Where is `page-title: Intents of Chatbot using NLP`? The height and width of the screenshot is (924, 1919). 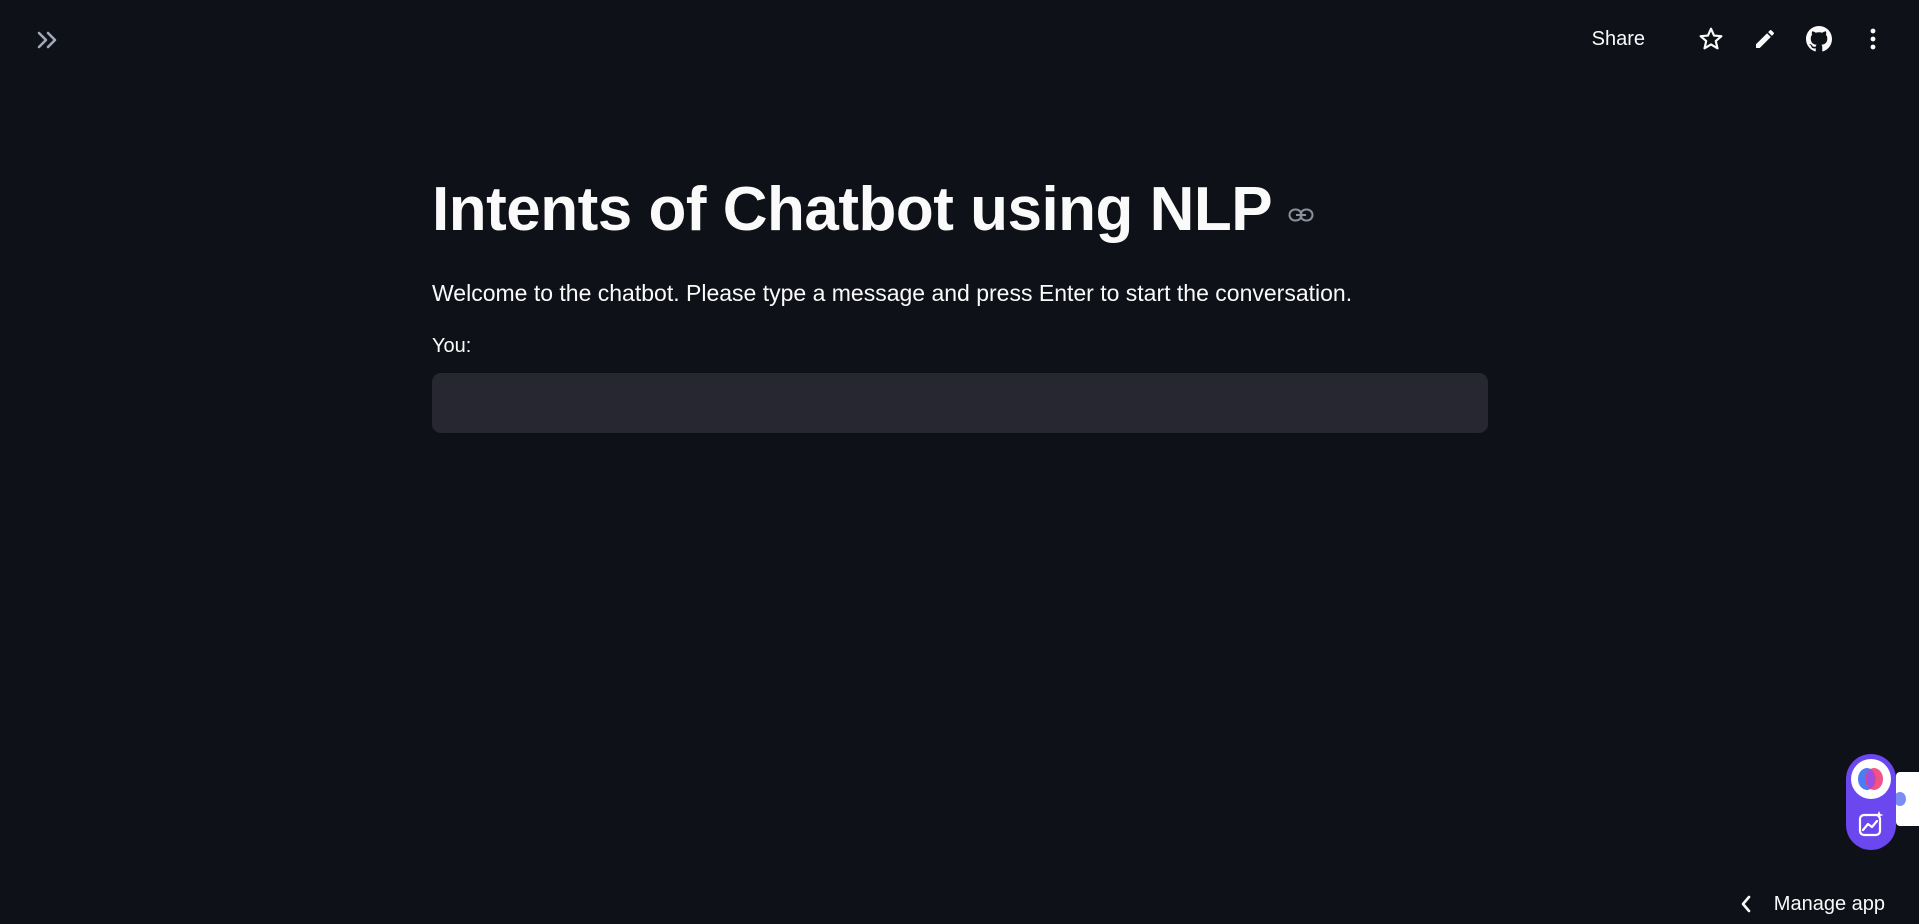 page-title: Intents of Chatbot using NLP is located at coordinates (852, 209).